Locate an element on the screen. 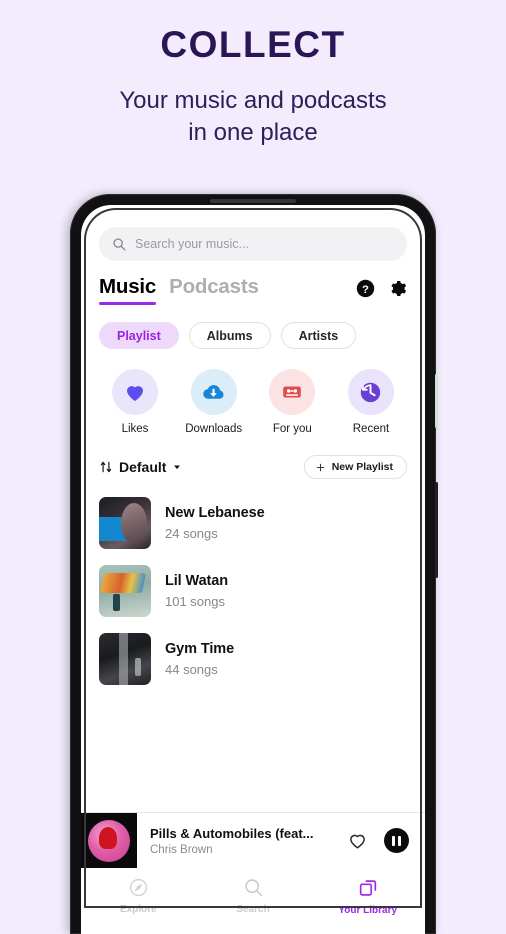 This screenshot has width=506, height=934. now-playing-artist: Chris Brown is located at coordinates (181, 849).